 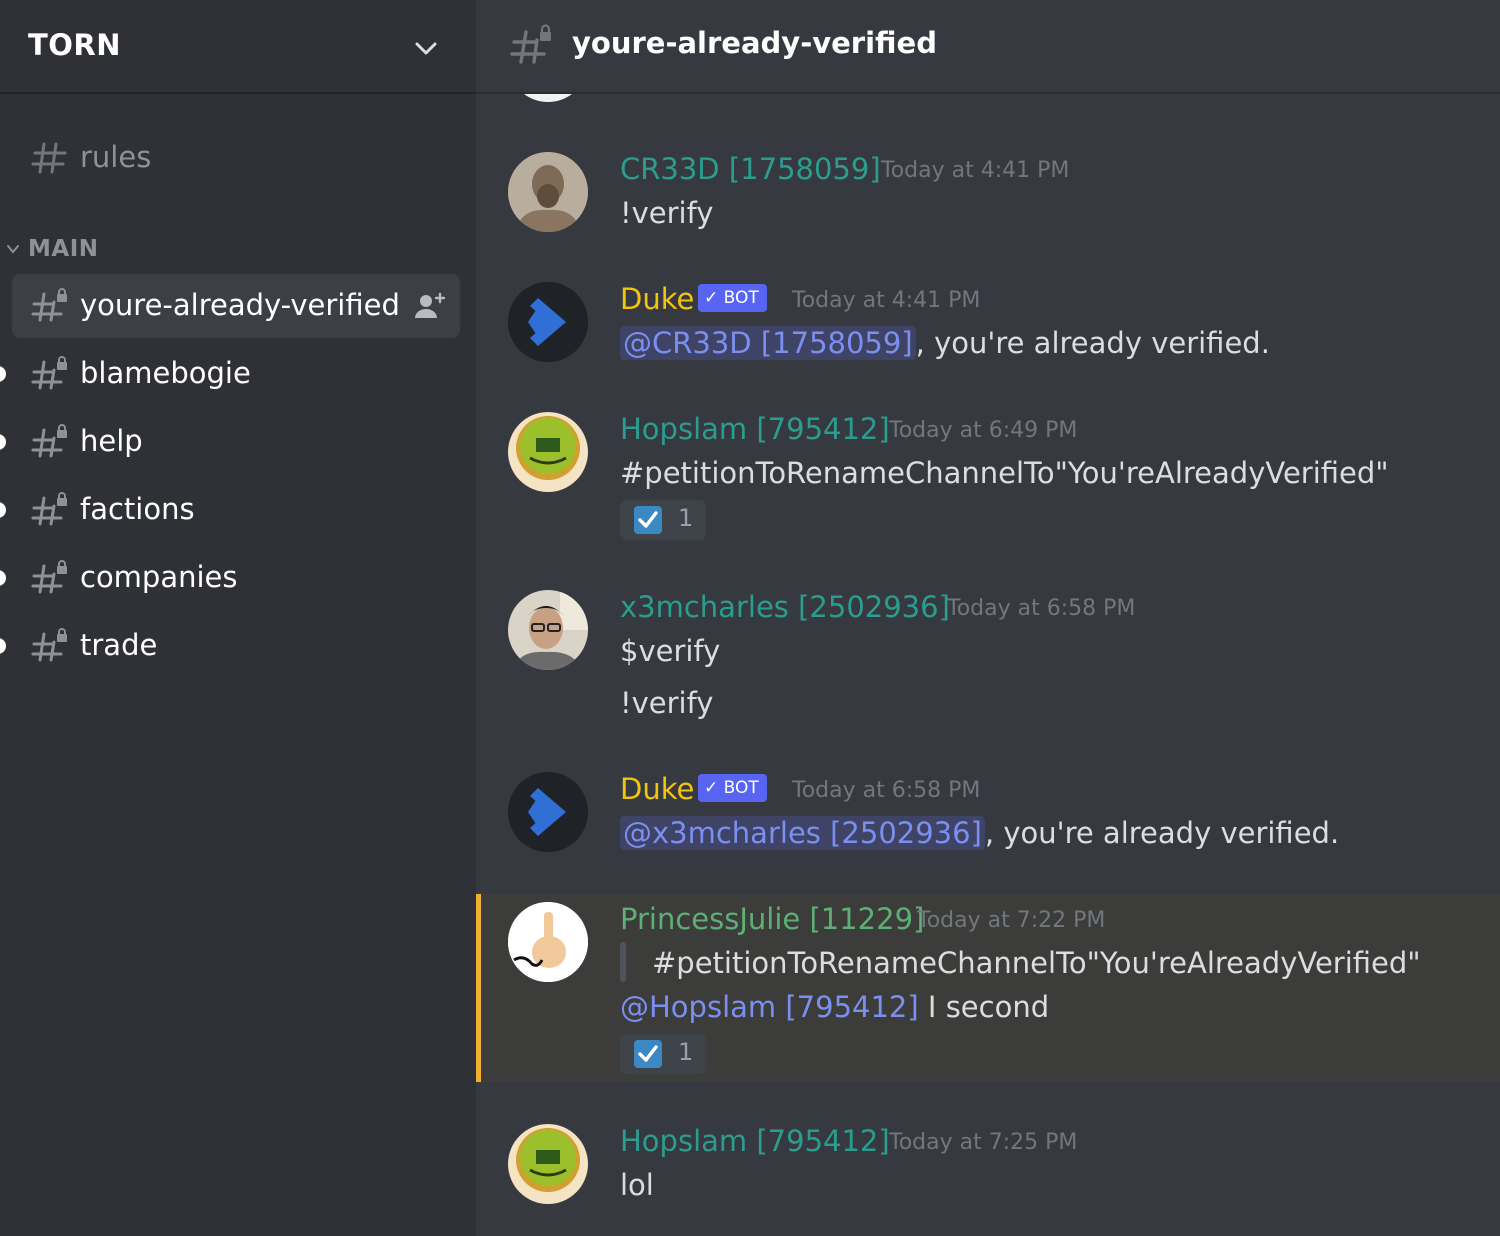 I want to click on quote-bar, so click(x=623, y=962).